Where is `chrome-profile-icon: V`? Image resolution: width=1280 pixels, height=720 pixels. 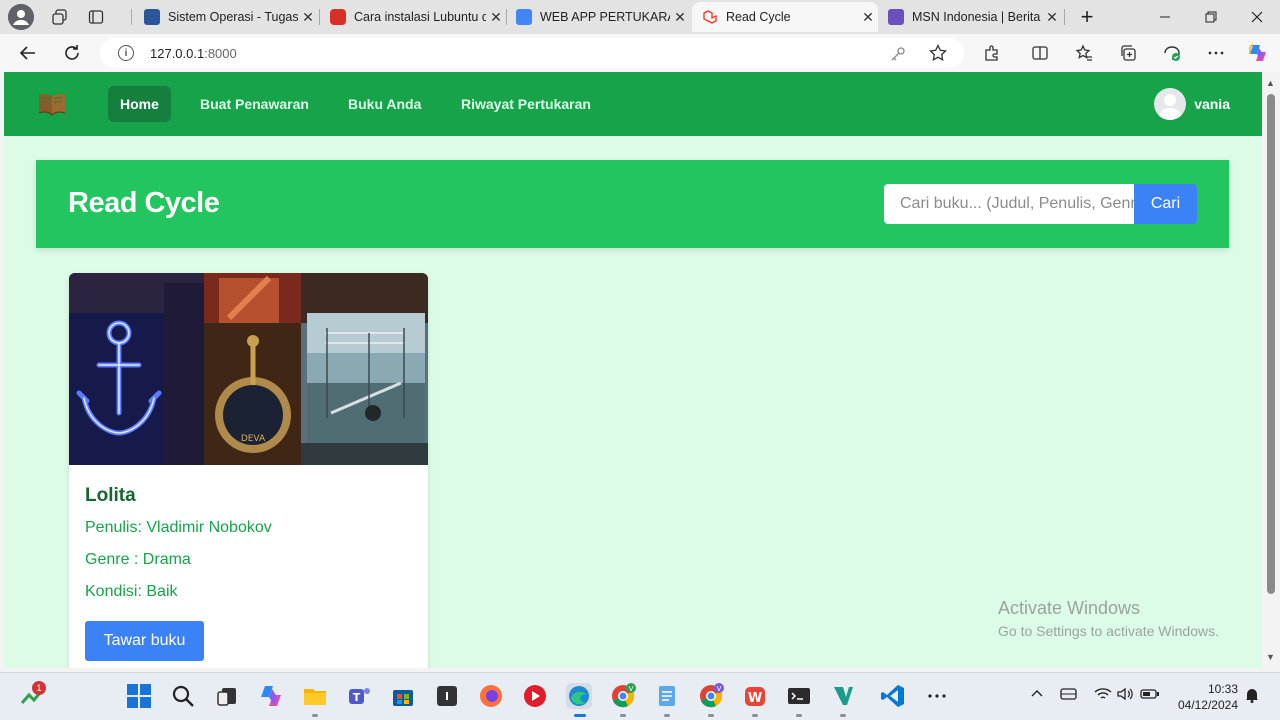
chrome-profile-icon: V is located at coordinates (711, 696).